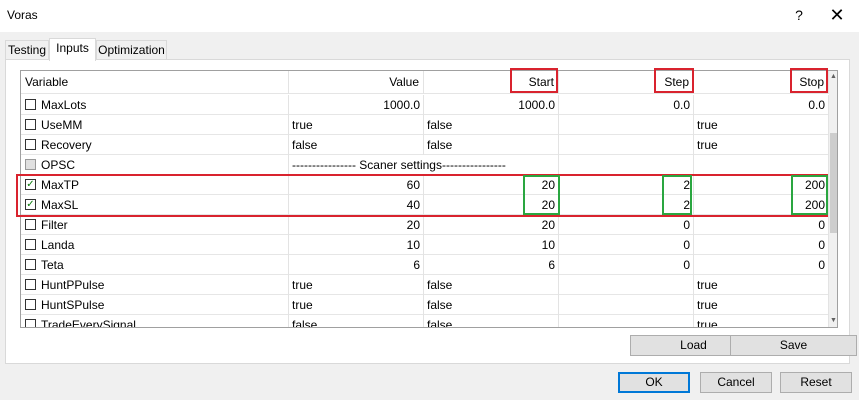  I want to click on table-row: HuntPPulse true false true, so click(425, 285).